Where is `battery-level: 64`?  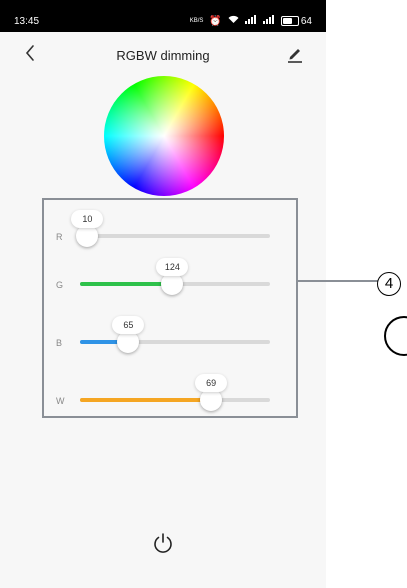 battery-level: 64 is located at coordinates (306, 21).